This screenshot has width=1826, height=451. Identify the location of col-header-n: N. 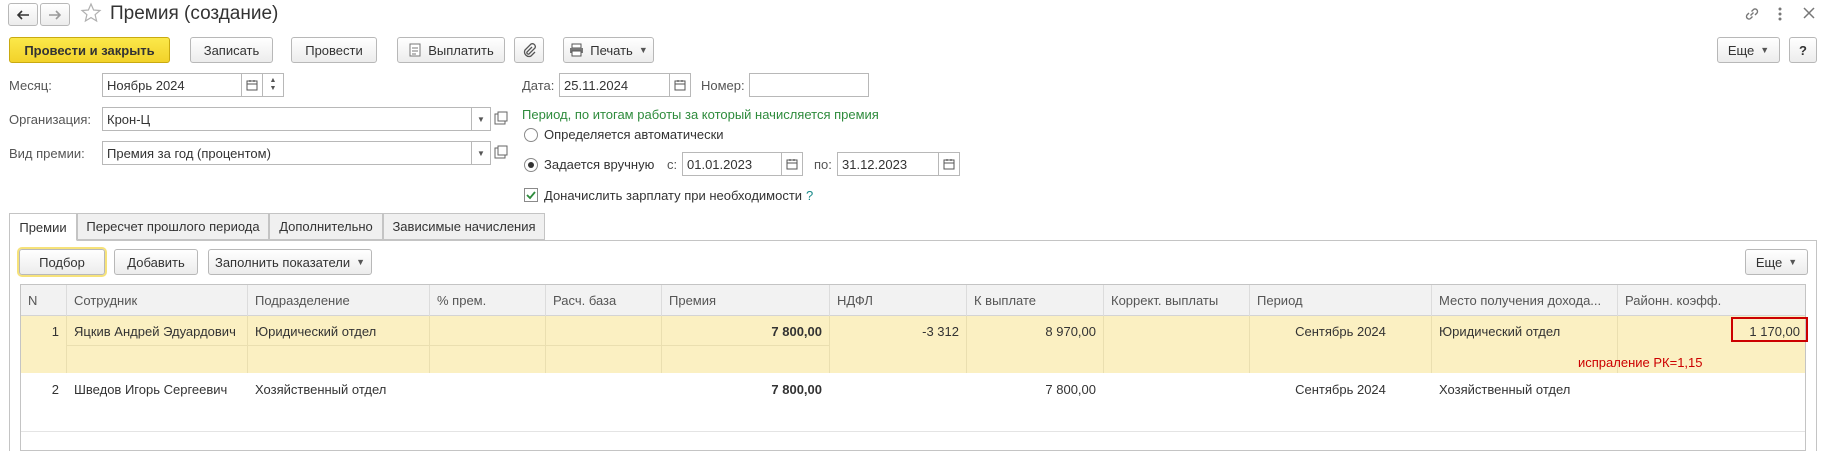
(44, 300).